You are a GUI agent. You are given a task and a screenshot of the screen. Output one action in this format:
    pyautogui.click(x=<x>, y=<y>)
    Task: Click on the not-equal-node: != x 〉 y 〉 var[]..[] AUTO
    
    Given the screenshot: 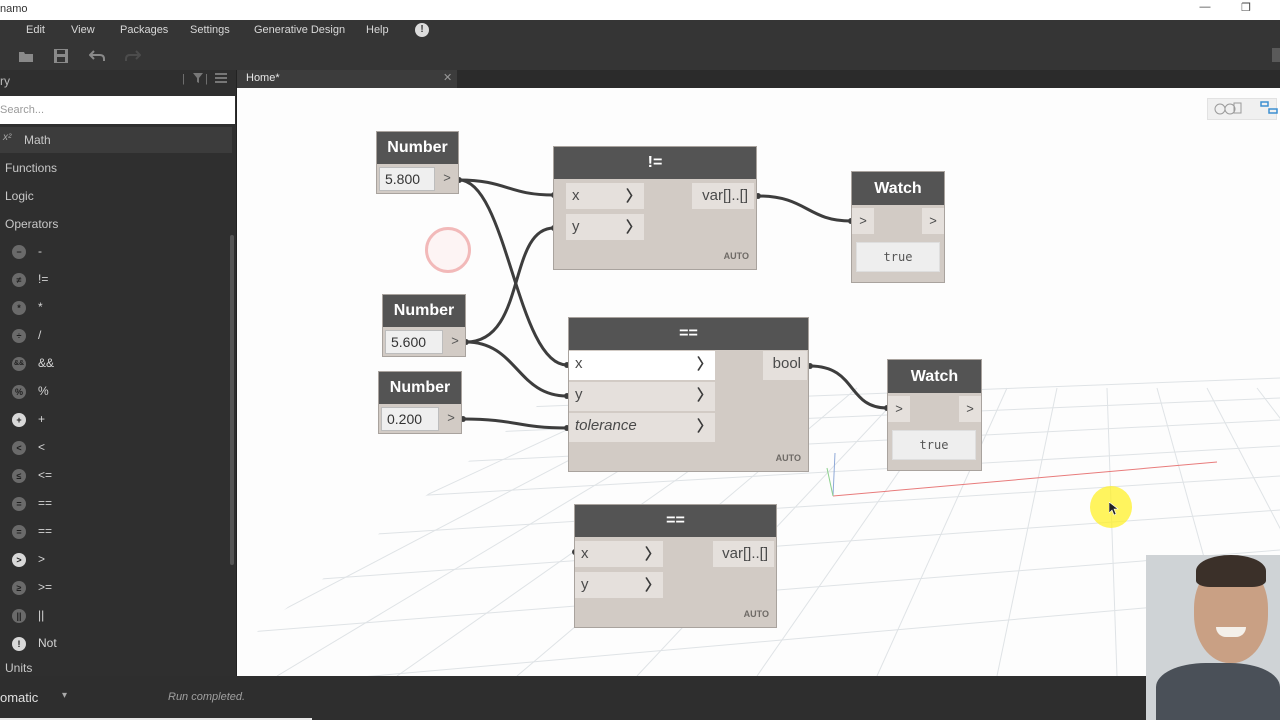 What is the action you would take?
    pyautogui.click(x=655, y=208)
    